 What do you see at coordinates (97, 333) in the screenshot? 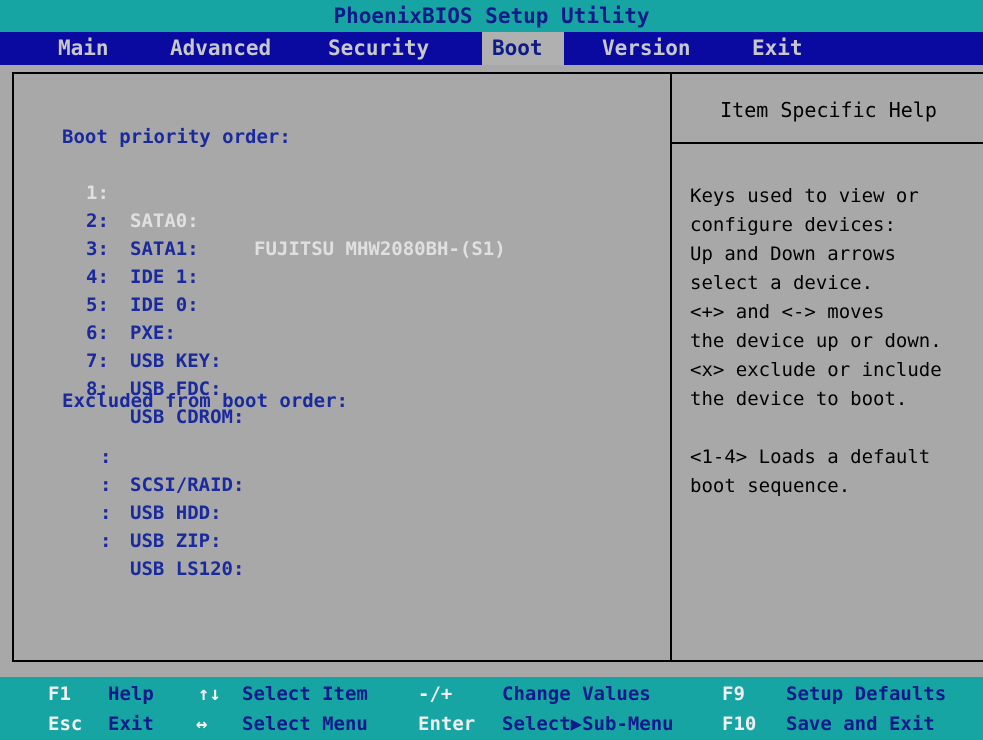
I see `boot-item-num: 6:` at bounding box center [97, 333].